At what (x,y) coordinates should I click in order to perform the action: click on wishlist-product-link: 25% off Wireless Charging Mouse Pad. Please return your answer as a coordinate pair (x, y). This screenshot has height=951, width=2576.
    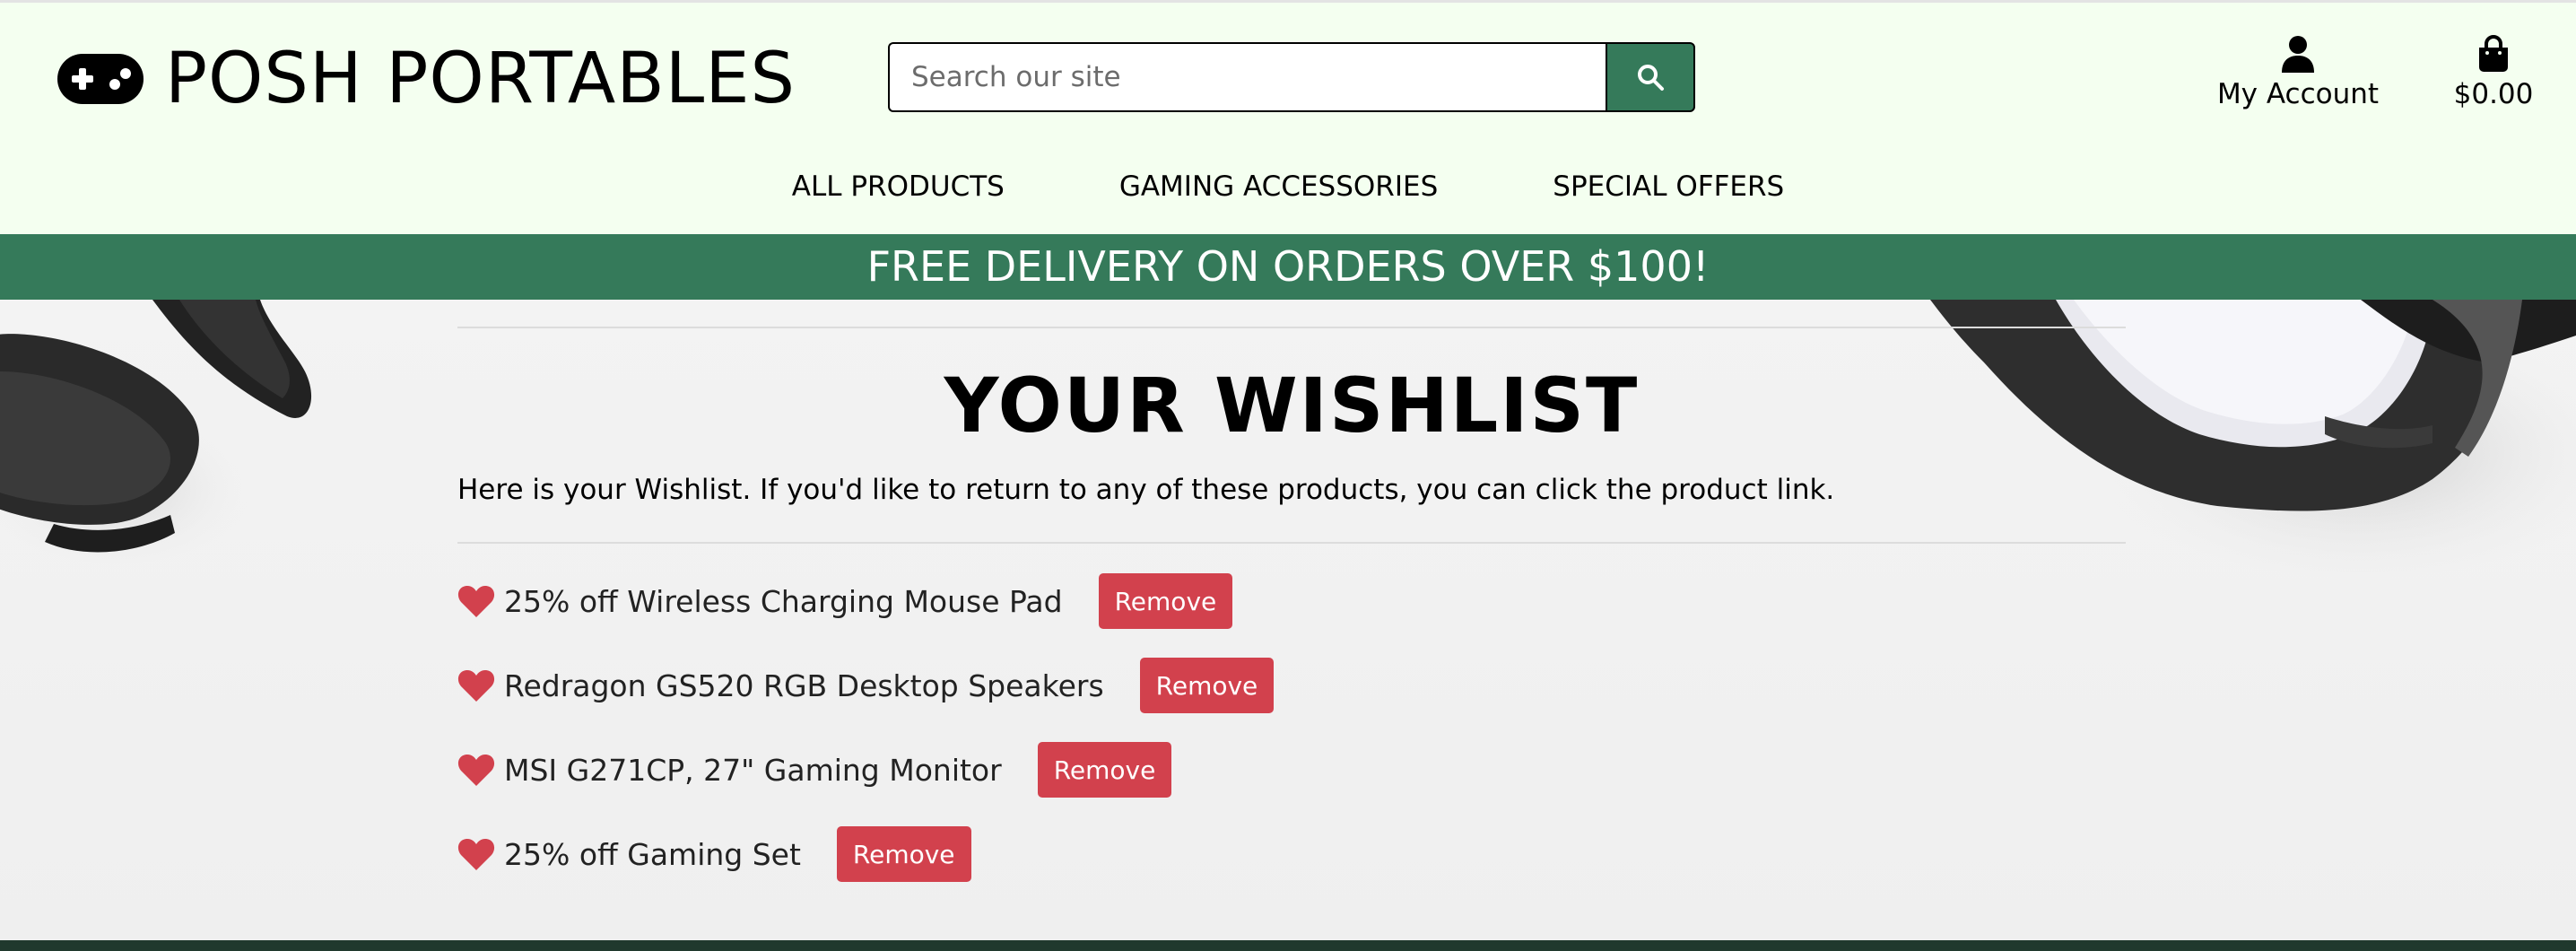
    Looking at the image, I should click on (783, 601).